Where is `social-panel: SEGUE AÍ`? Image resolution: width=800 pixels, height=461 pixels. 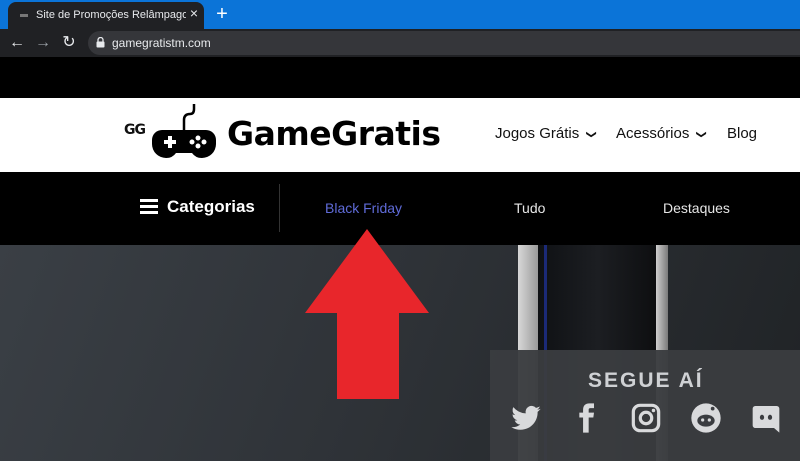 social-panel: SEGUE AÍ is located at coordinates (645, 405).